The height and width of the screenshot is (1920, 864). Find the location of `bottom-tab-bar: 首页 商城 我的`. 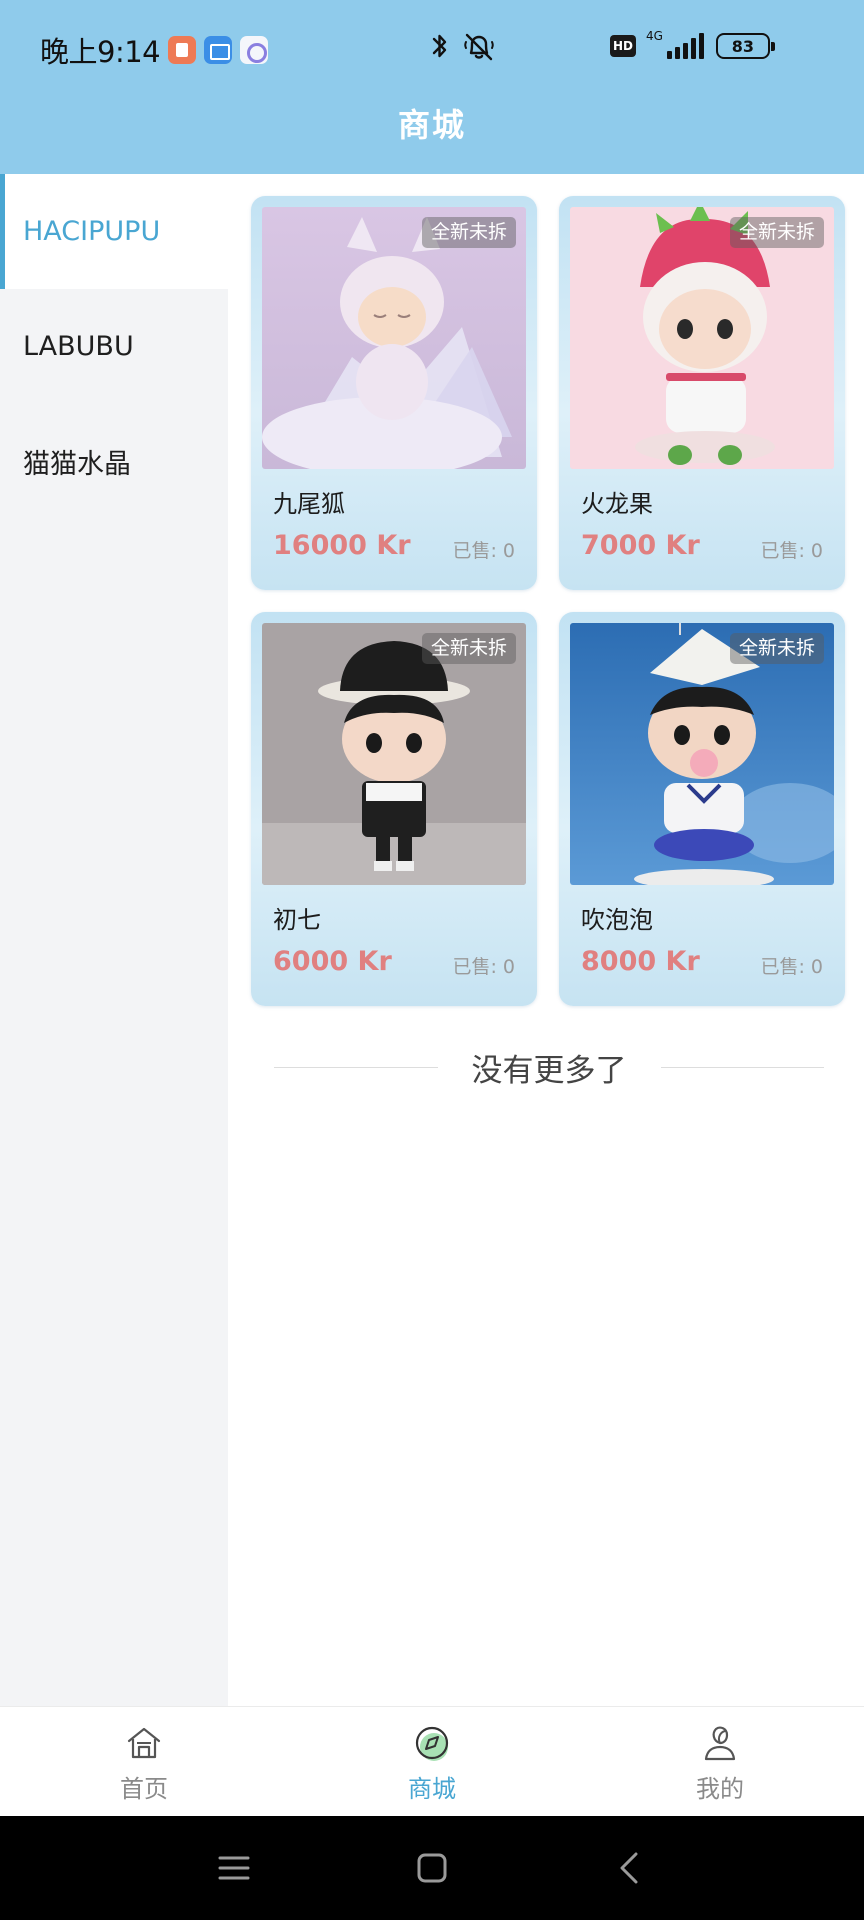

bottom-tab-bar: 首页 商城 我的 is located at coordinates (432, 1761).